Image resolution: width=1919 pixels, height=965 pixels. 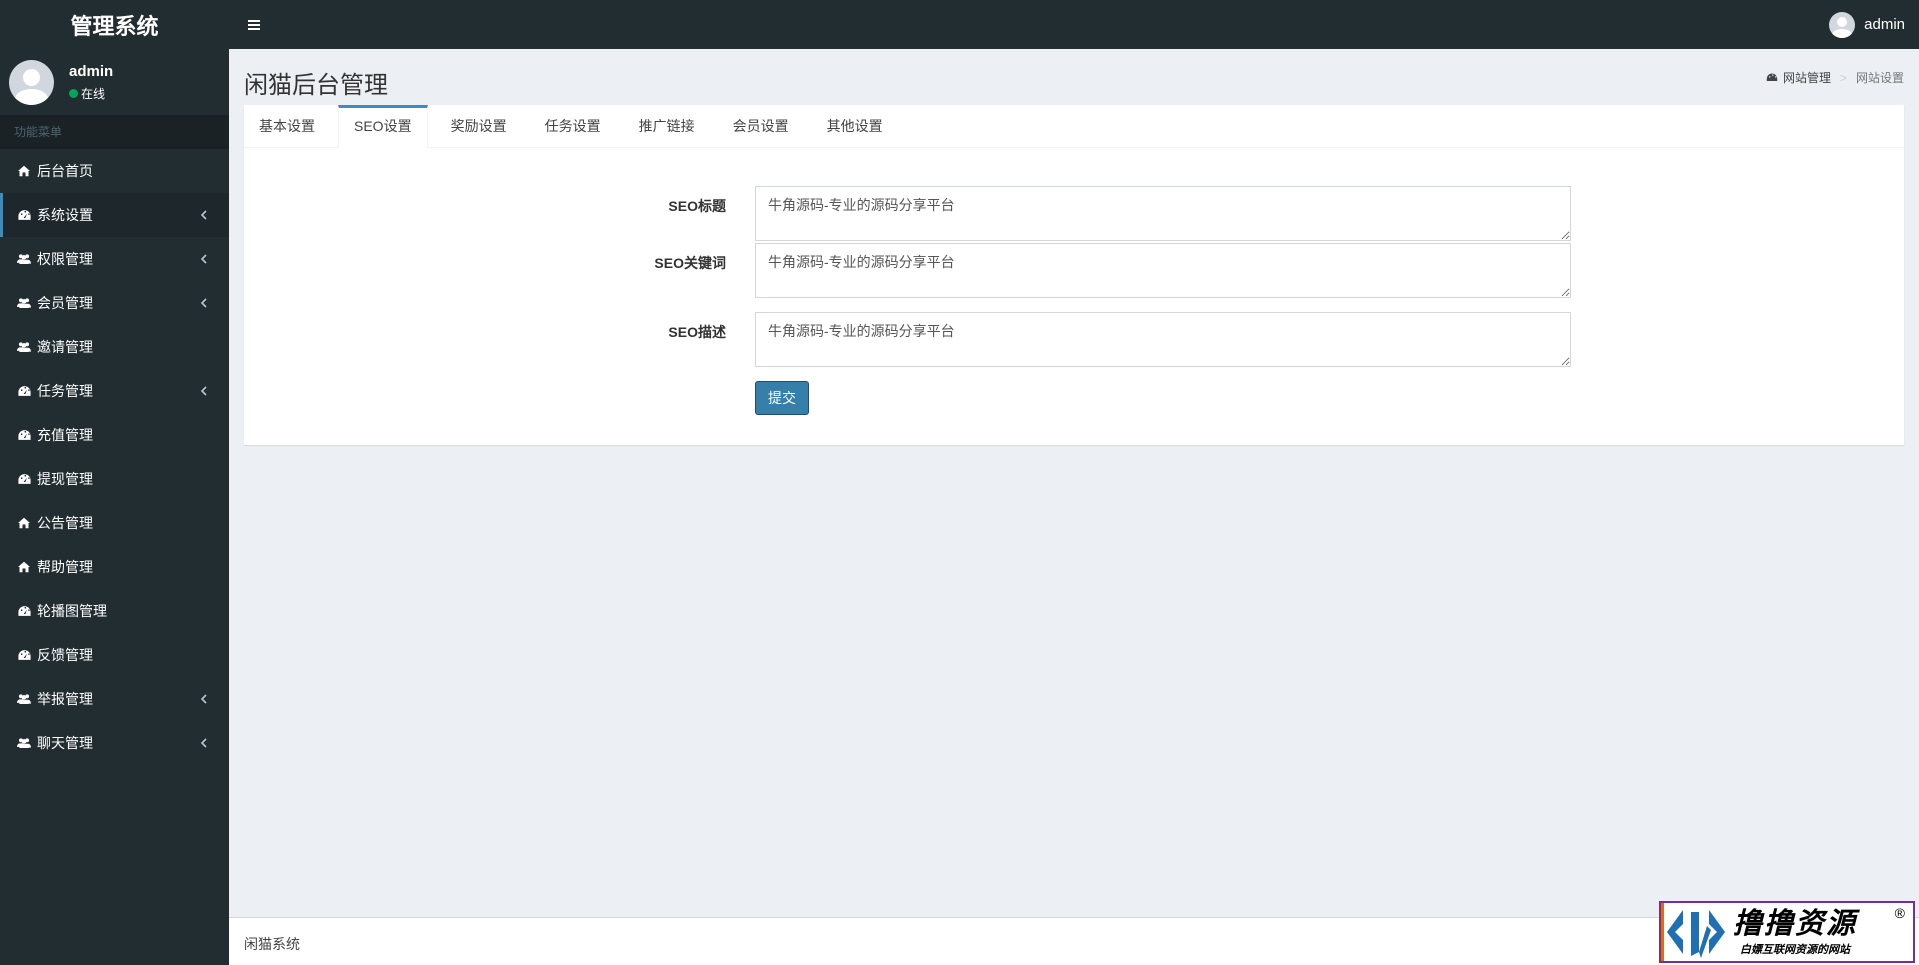 I want to click on seo-keywords-input: 牛角源码-专业的源码分享平台, so click(x=1163, y=270).